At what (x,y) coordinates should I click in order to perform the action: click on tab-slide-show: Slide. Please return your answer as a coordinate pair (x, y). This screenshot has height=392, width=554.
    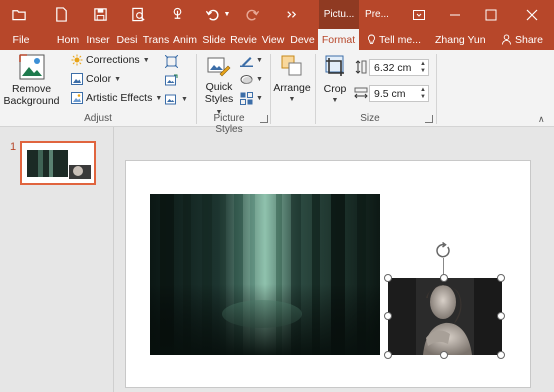
    Looking at the image, I should click on (214, 39).